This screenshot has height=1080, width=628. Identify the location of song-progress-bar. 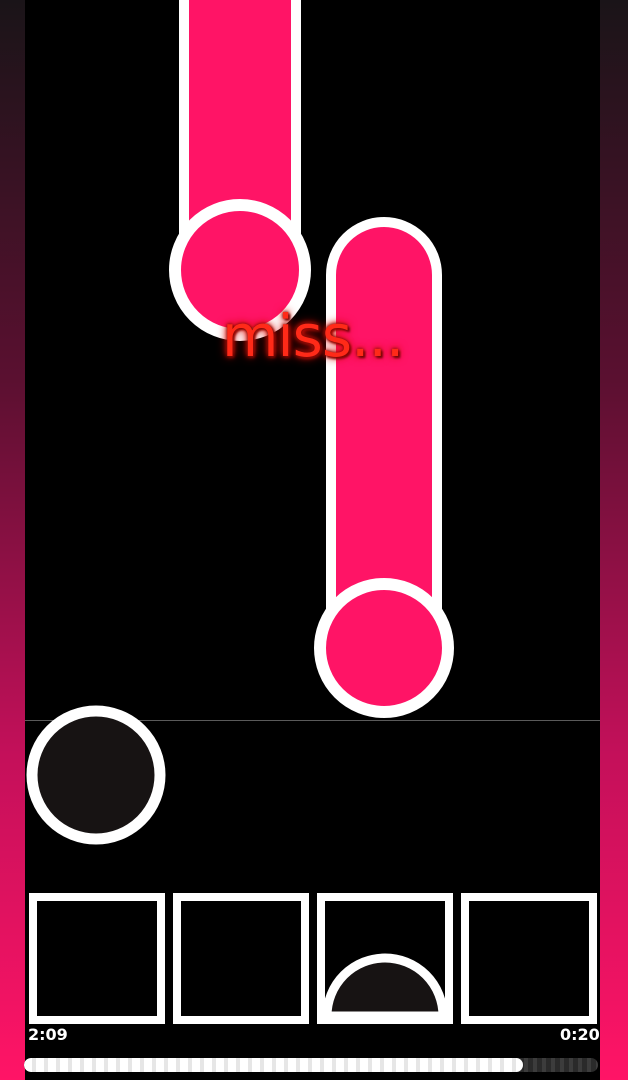
(311, 1065).